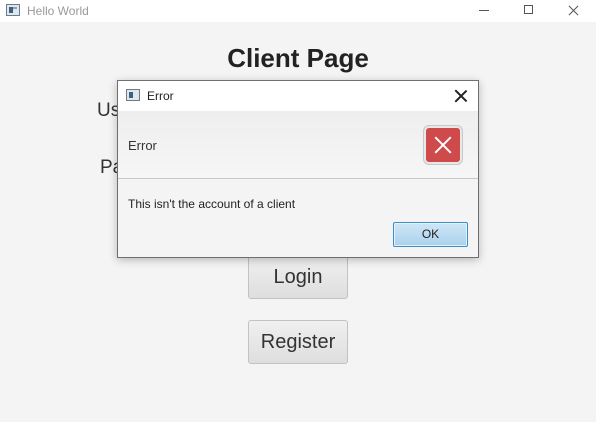 The height and width of the screenshot is (422, 596). What do you see at coordinates (298, 96) in the screenshot?
I see `dialog-titlebar: Error` at bounding box center [298, 96].